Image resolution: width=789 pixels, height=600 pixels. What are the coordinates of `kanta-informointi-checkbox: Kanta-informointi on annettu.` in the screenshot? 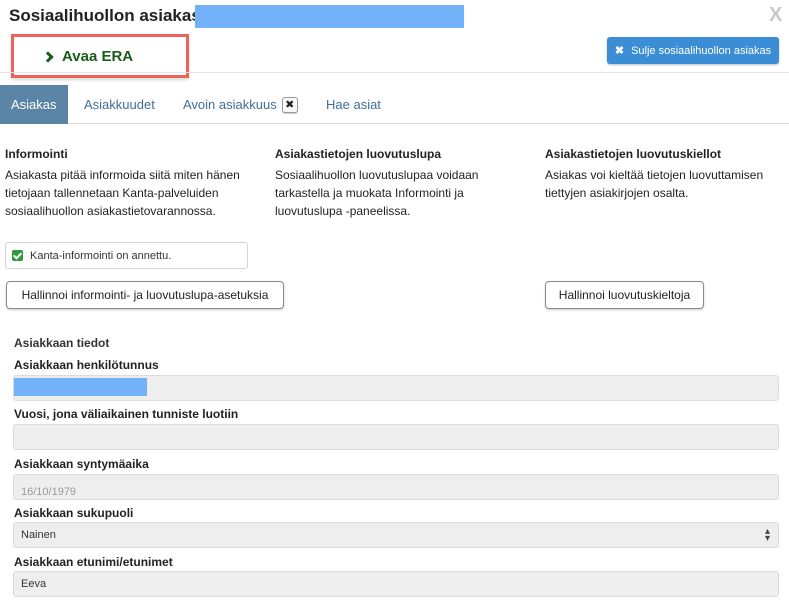 It's located at (126, 255).